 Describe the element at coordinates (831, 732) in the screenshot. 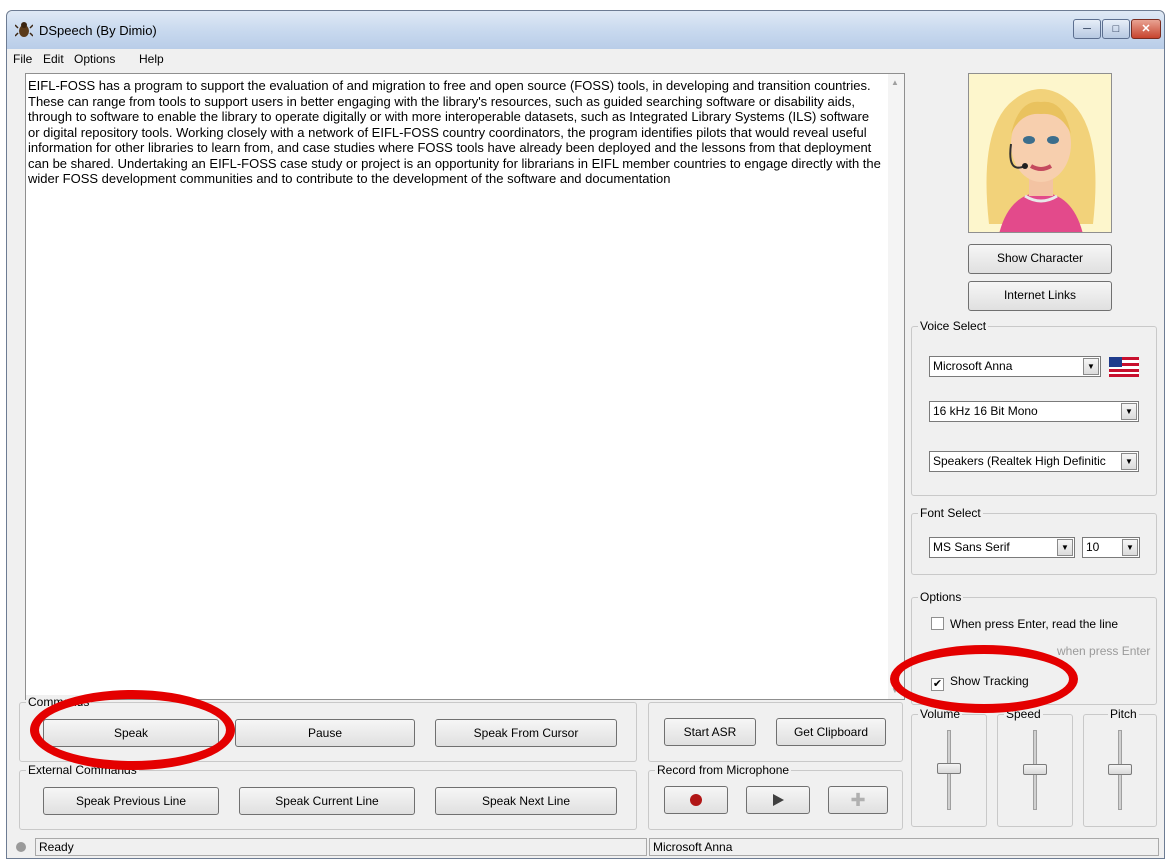

I see `get-clipboard-button: Get Clipboard` at that location.